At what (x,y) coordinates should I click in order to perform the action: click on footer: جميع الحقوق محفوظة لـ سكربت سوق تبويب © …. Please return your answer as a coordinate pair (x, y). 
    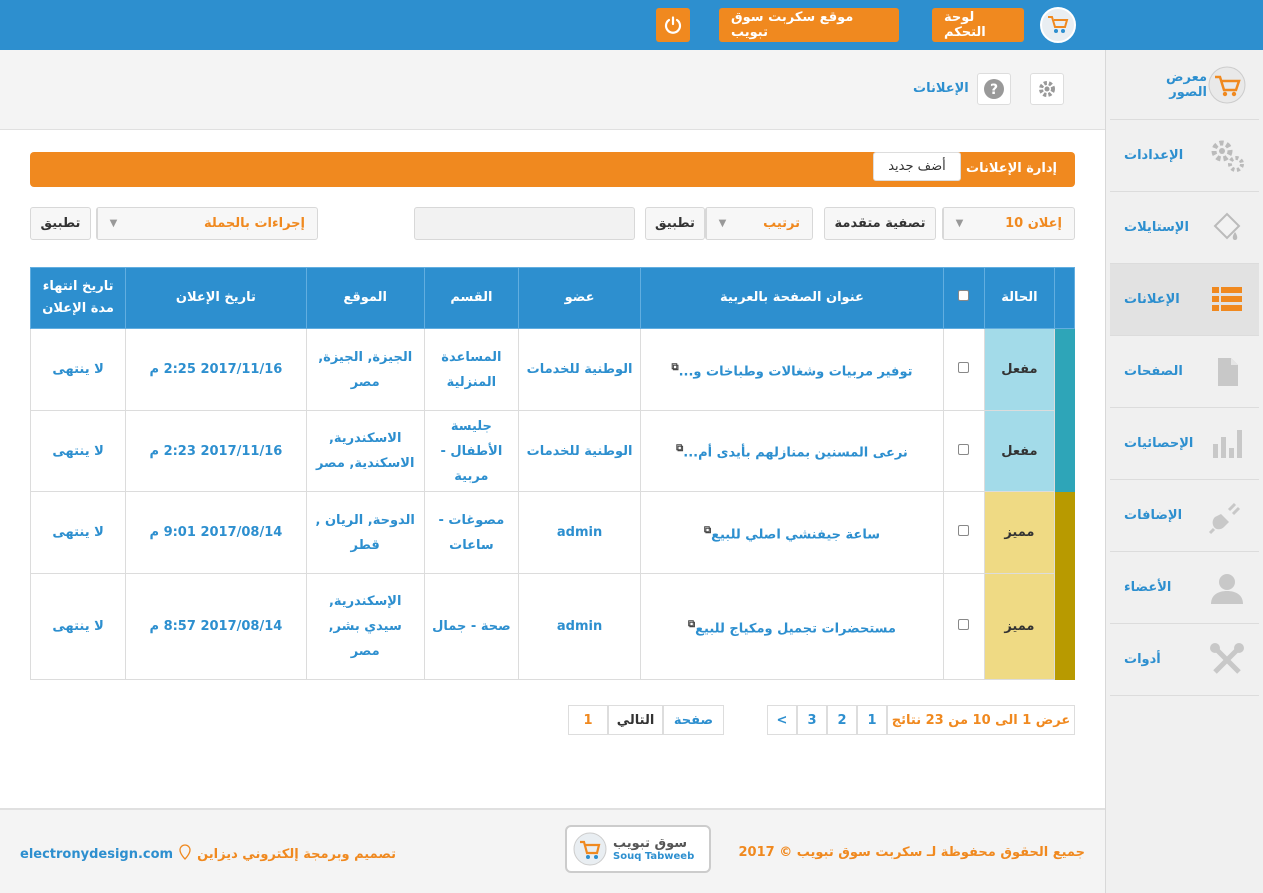
    Looking at the image, I should click on (552, 850).